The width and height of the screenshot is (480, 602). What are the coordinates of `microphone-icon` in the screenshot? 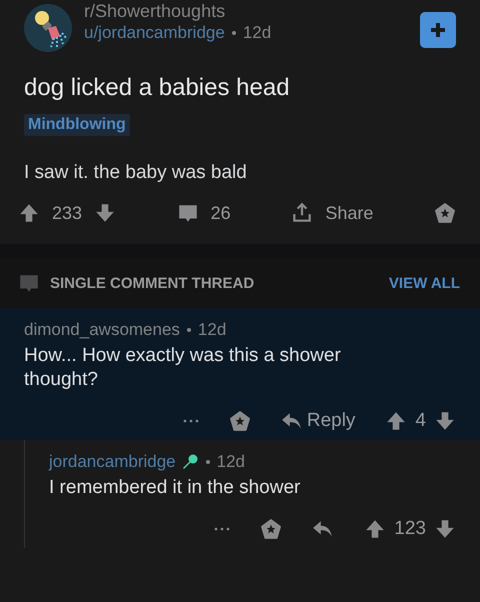 It's located at (189, 462).